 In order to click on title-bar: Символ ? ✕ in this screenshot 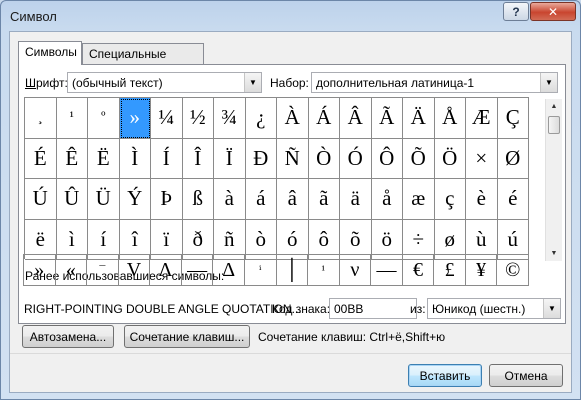, I will do `click(290, 16)`.